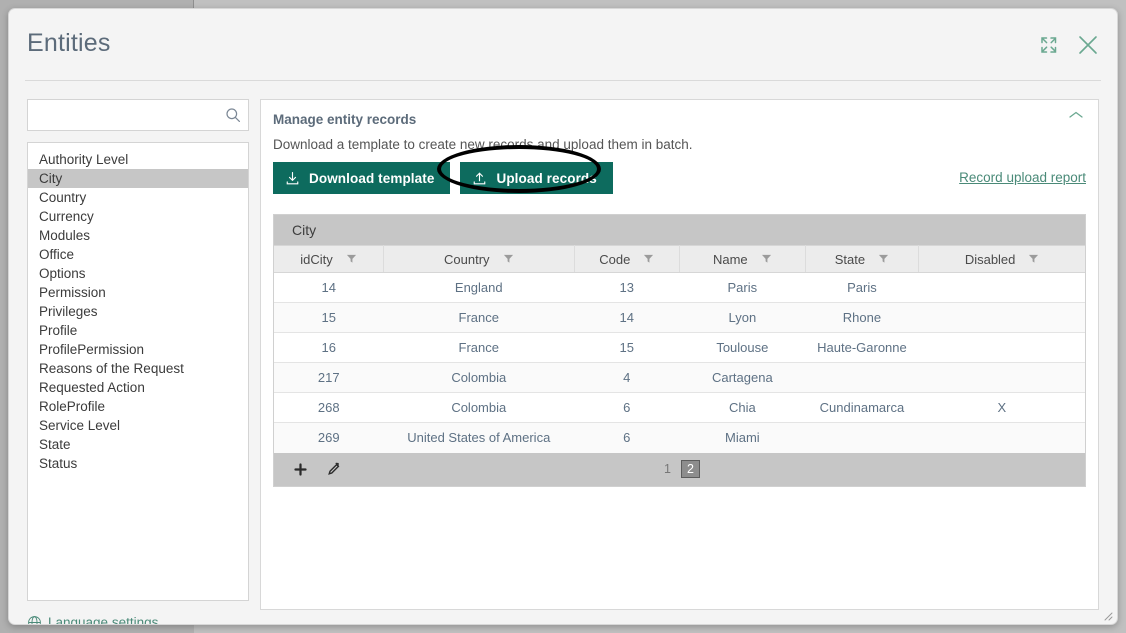 This screenshot has width=1126, height=633. Describe the element at coordinates (329, 437) in the screenshot. I see `table-cell: 269` at that location.